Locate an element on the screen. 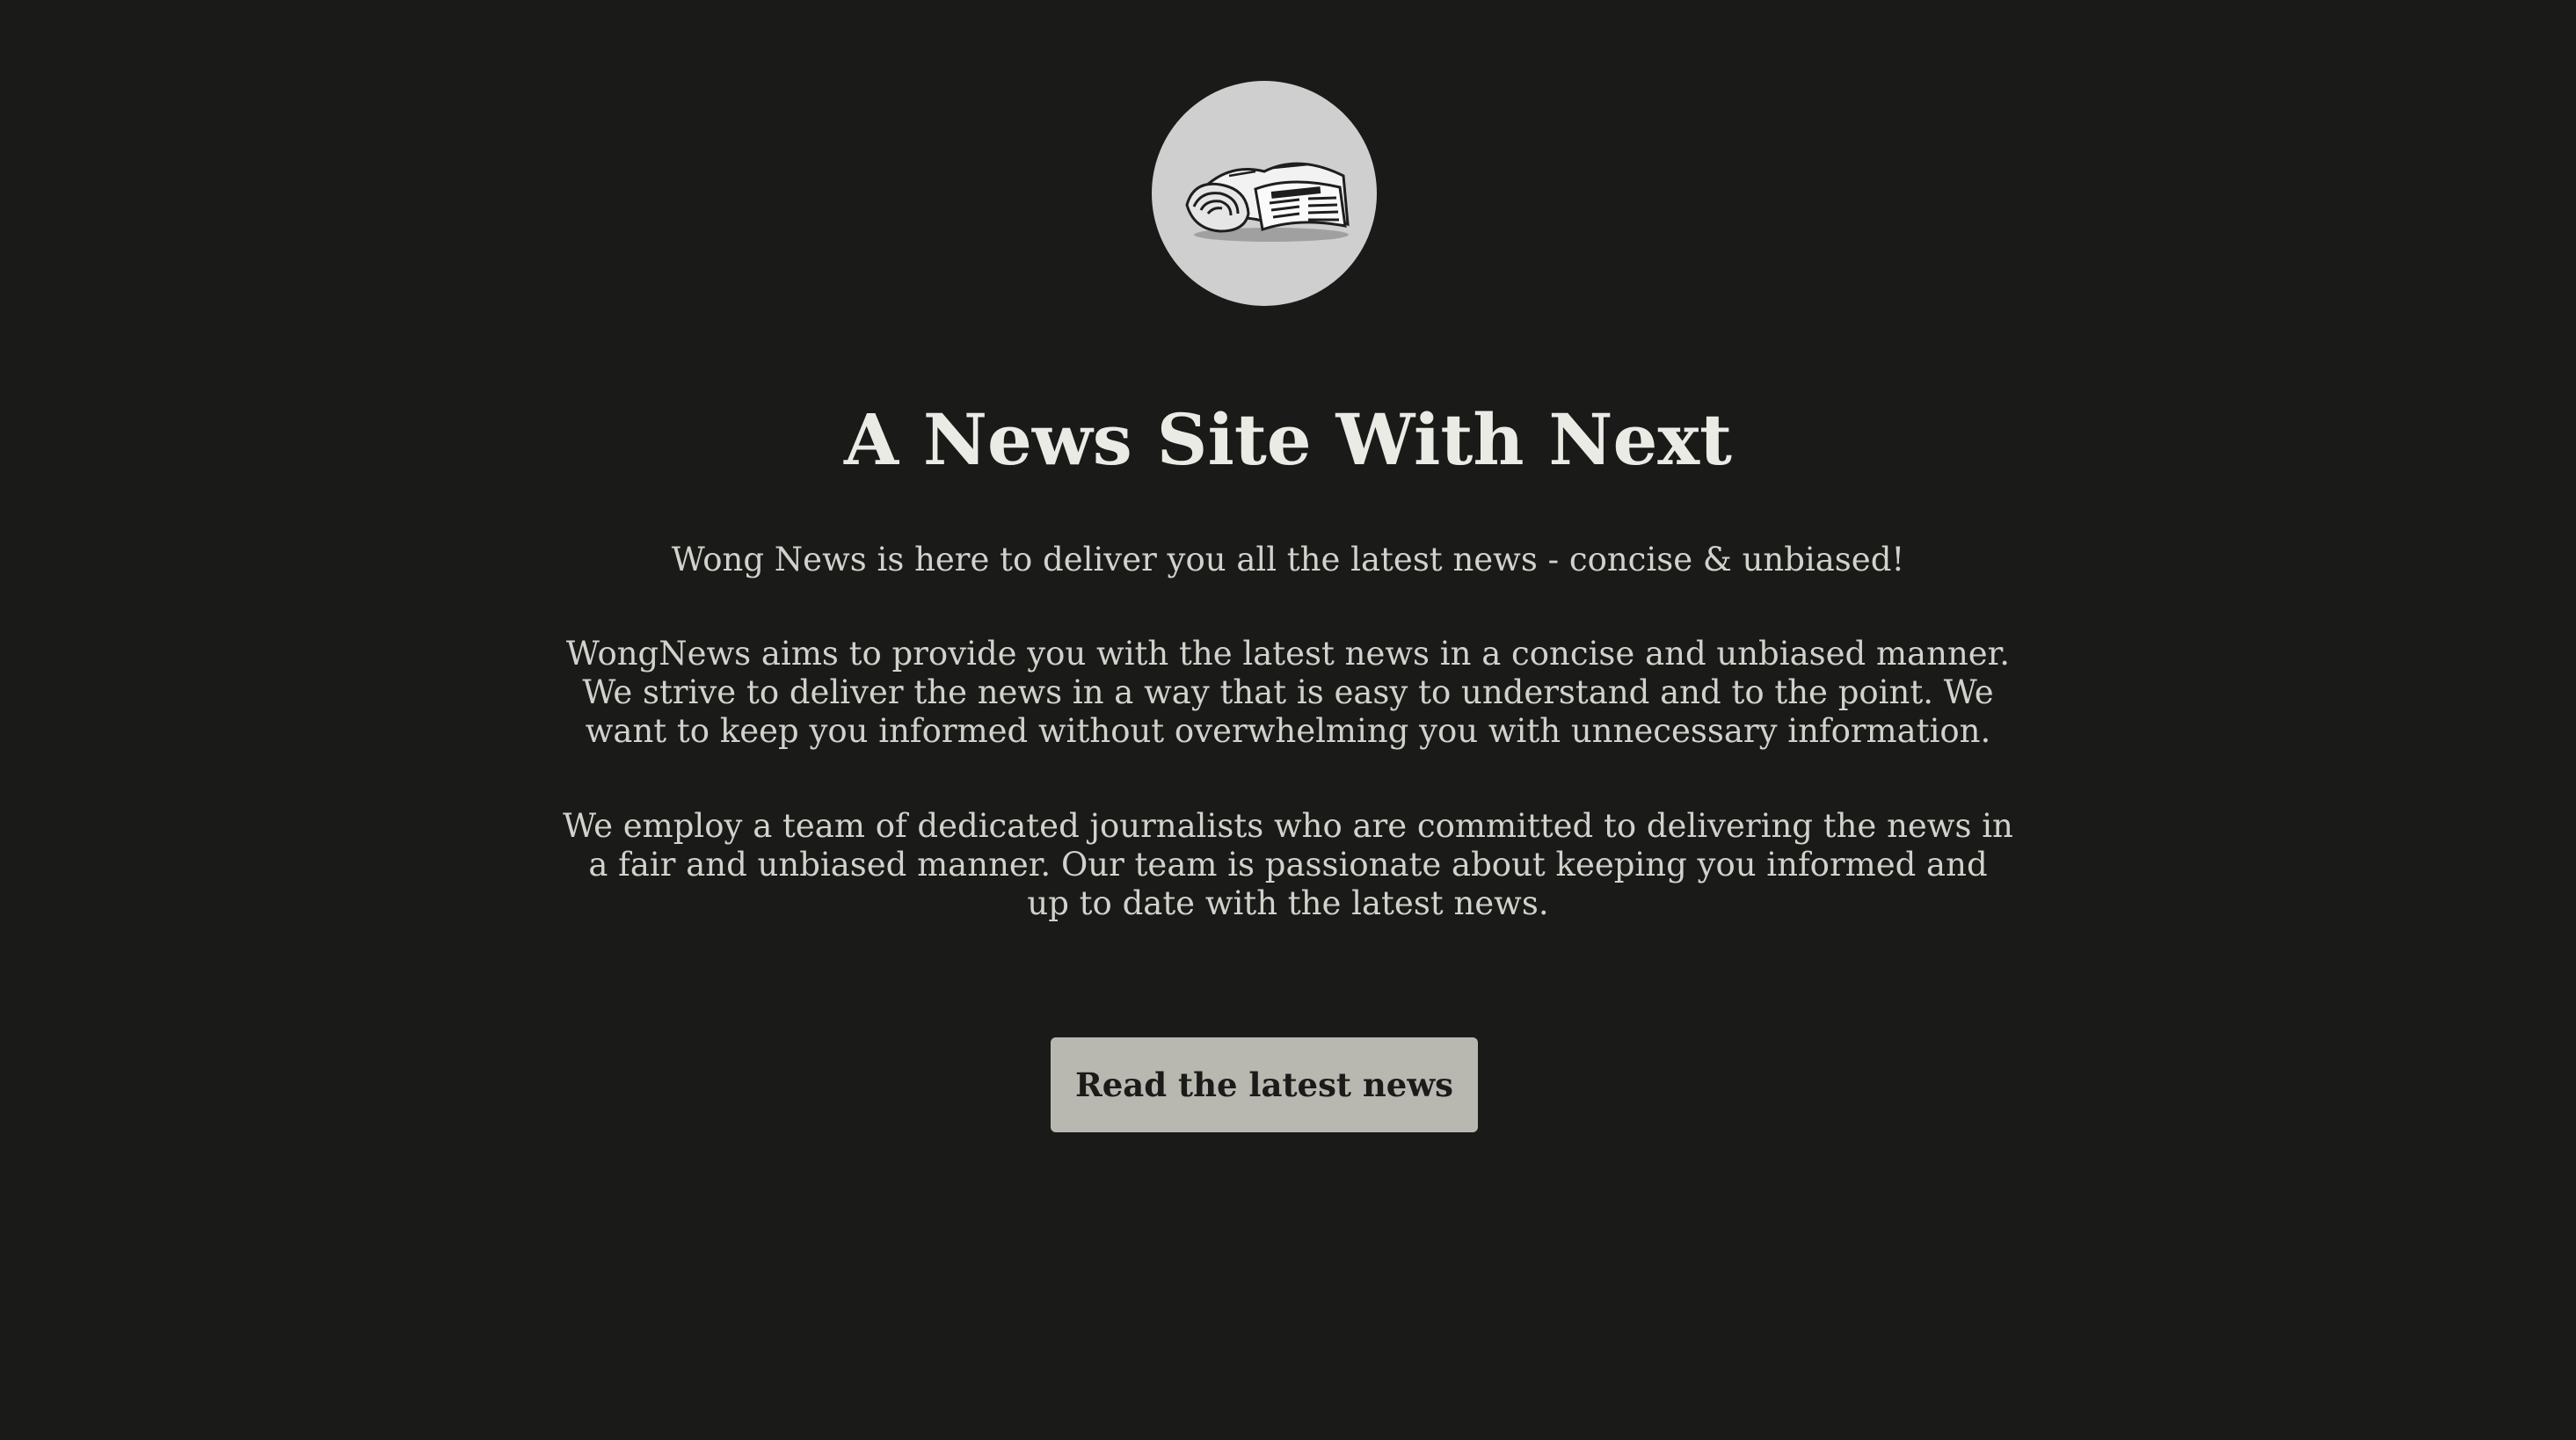 This screenshot has height=1440, width=2576. newspaper-icon is located at coordinates (1267, 202).